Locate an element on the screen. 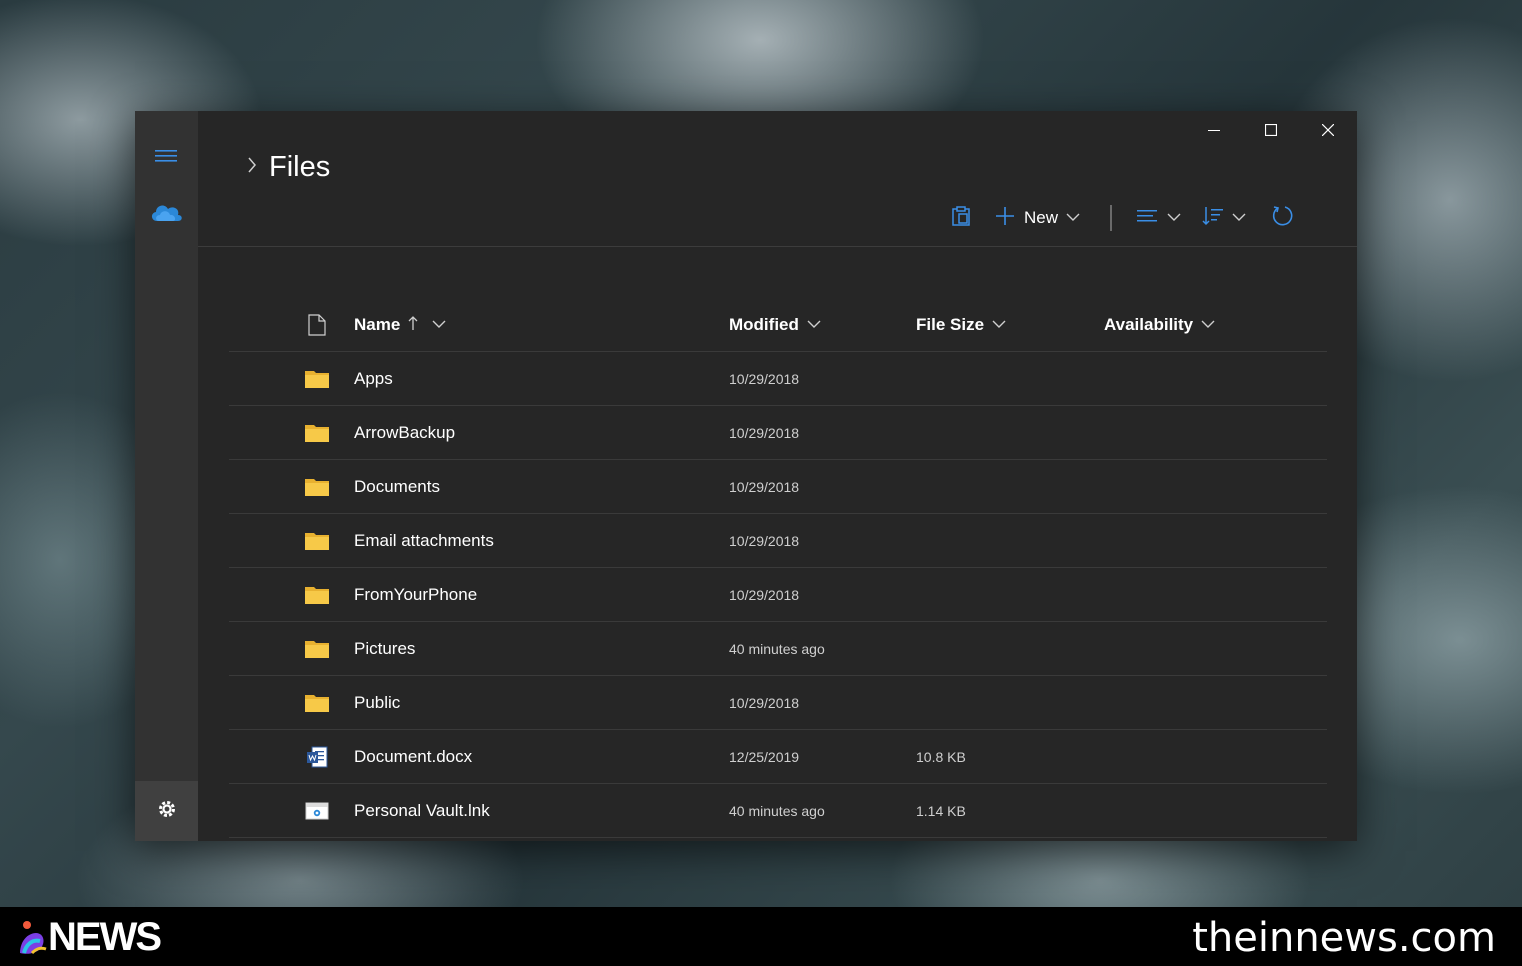 The height and width of the screenshot is (966, 1522). minimize-icon is located at coordinates (1214, 132).